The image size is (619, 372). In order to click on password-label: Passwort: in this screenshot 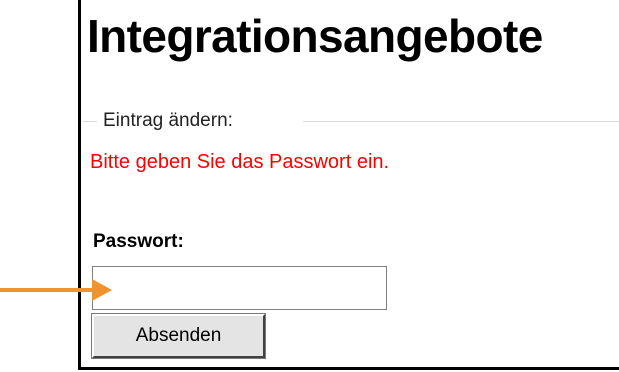, I will do `click(138, 241)`.